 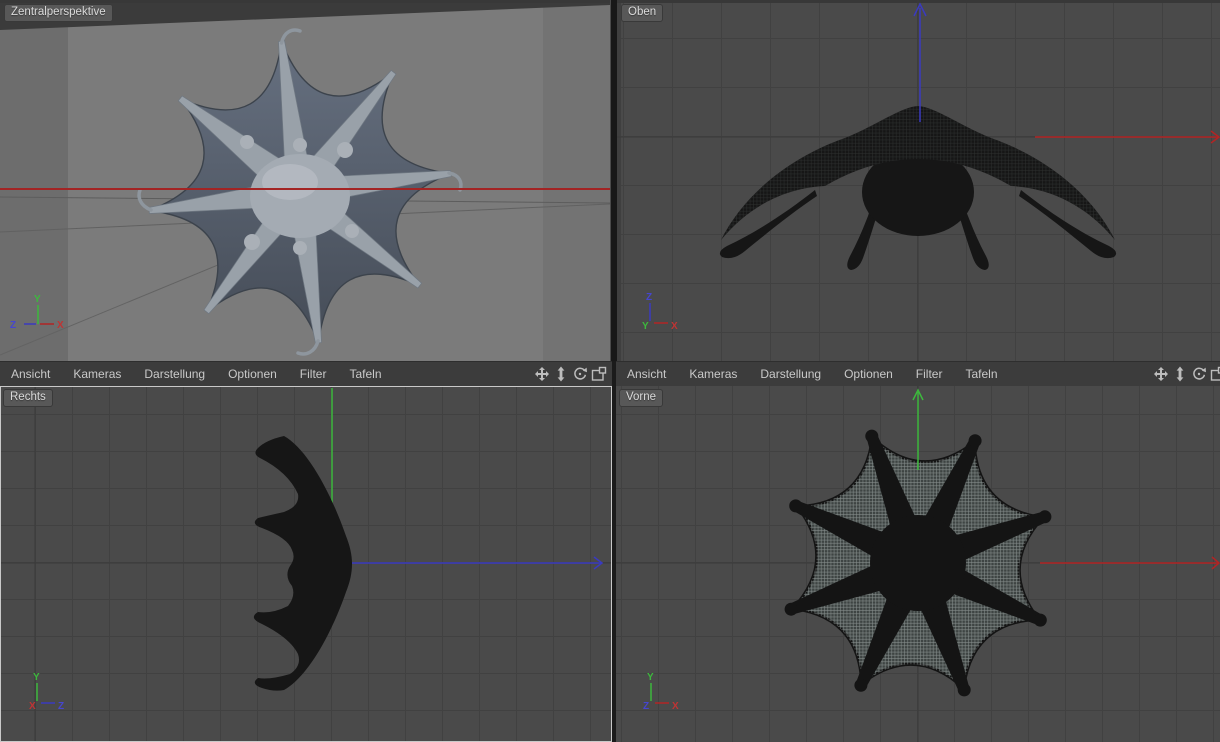 I want to click on viewport-label-perspective: Zentralperspektive, so click(x=58, y=13).